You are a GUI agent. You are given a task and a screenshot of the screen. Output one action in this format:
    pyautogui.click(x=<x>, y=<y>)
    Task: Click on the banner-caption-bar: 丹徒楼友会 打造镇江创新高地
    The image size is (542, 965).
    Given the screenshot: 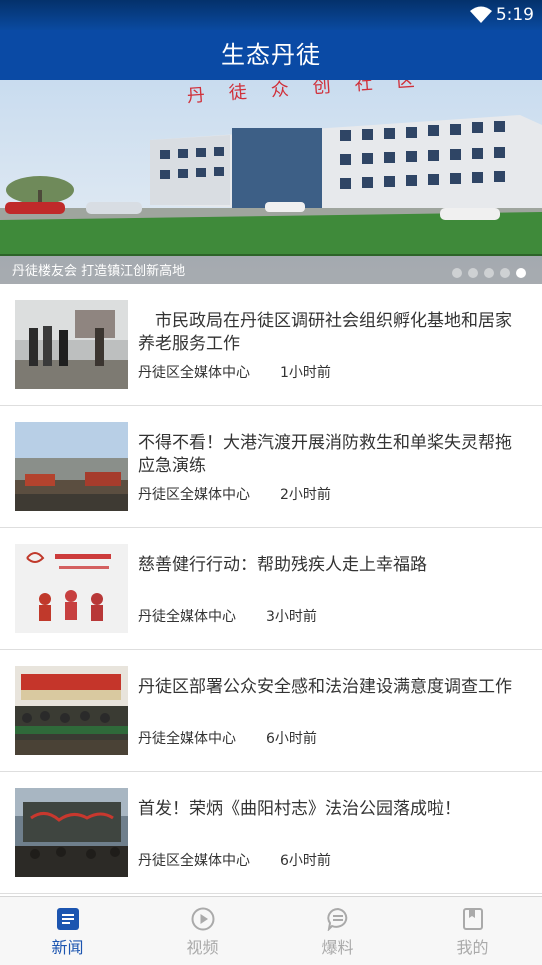 What is the action you would take?
    pyautogui.click(x=271, y=269)
    